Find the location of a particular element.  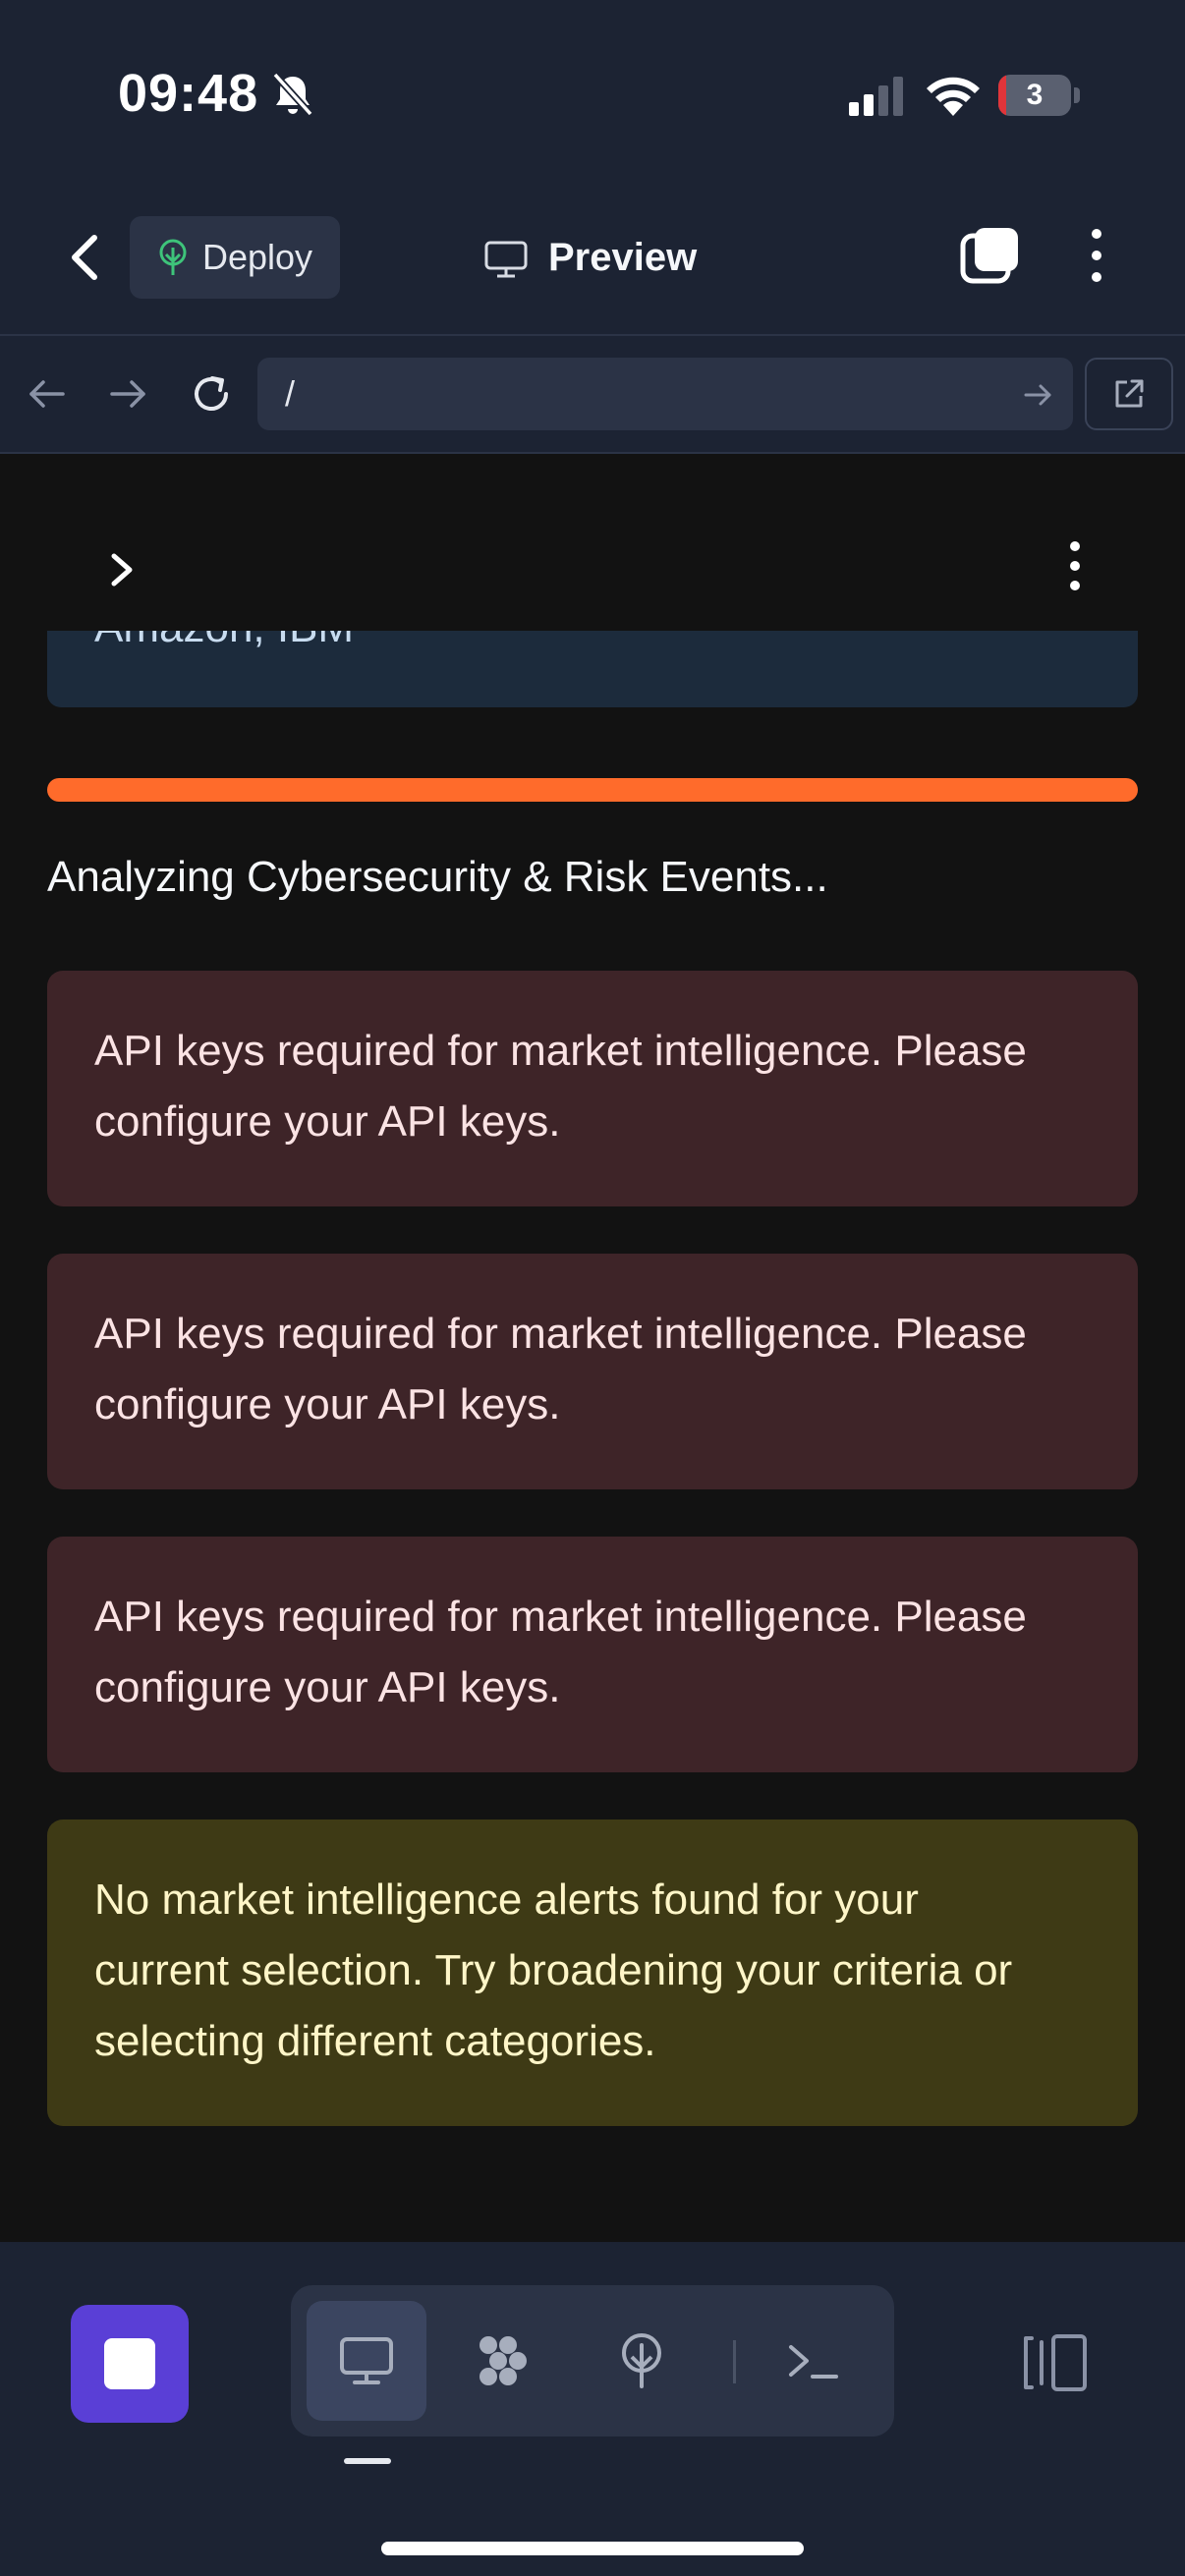

external-link-icon is located at coordinates (1130, 393).